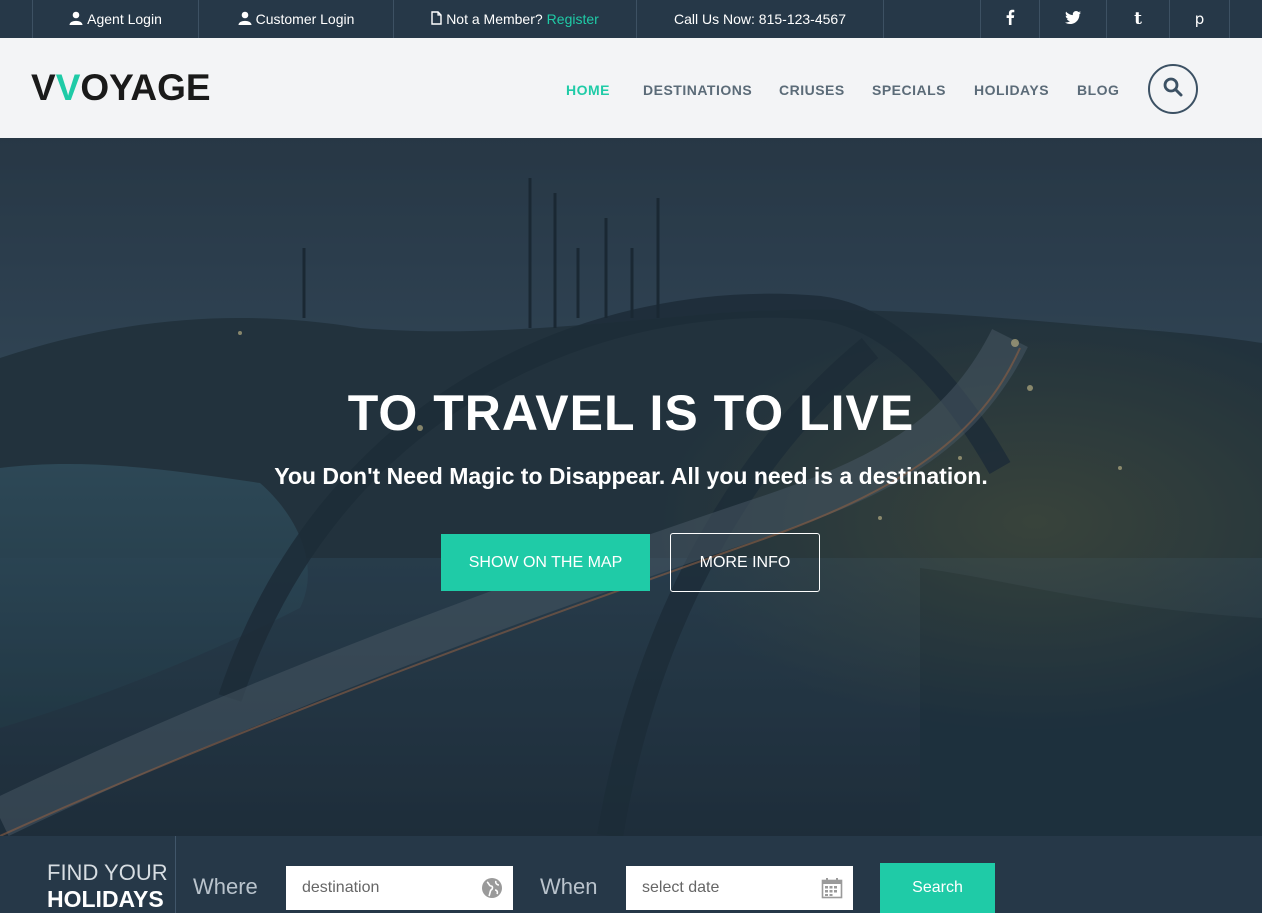  I want to click on member-register: Not a Member? Register, so click(514, 19).